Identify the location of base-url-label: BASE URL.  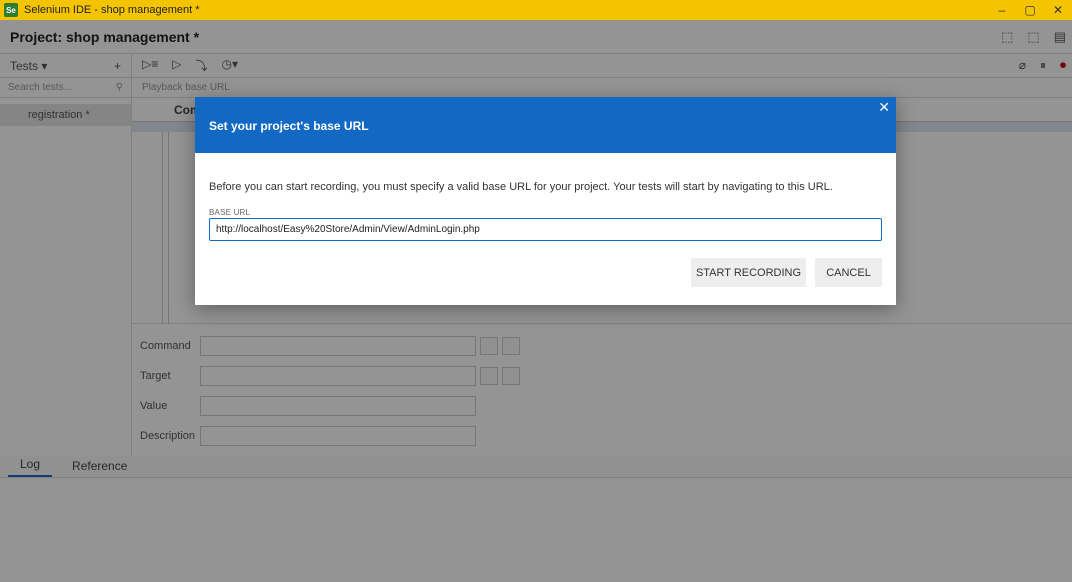
(230, 212).